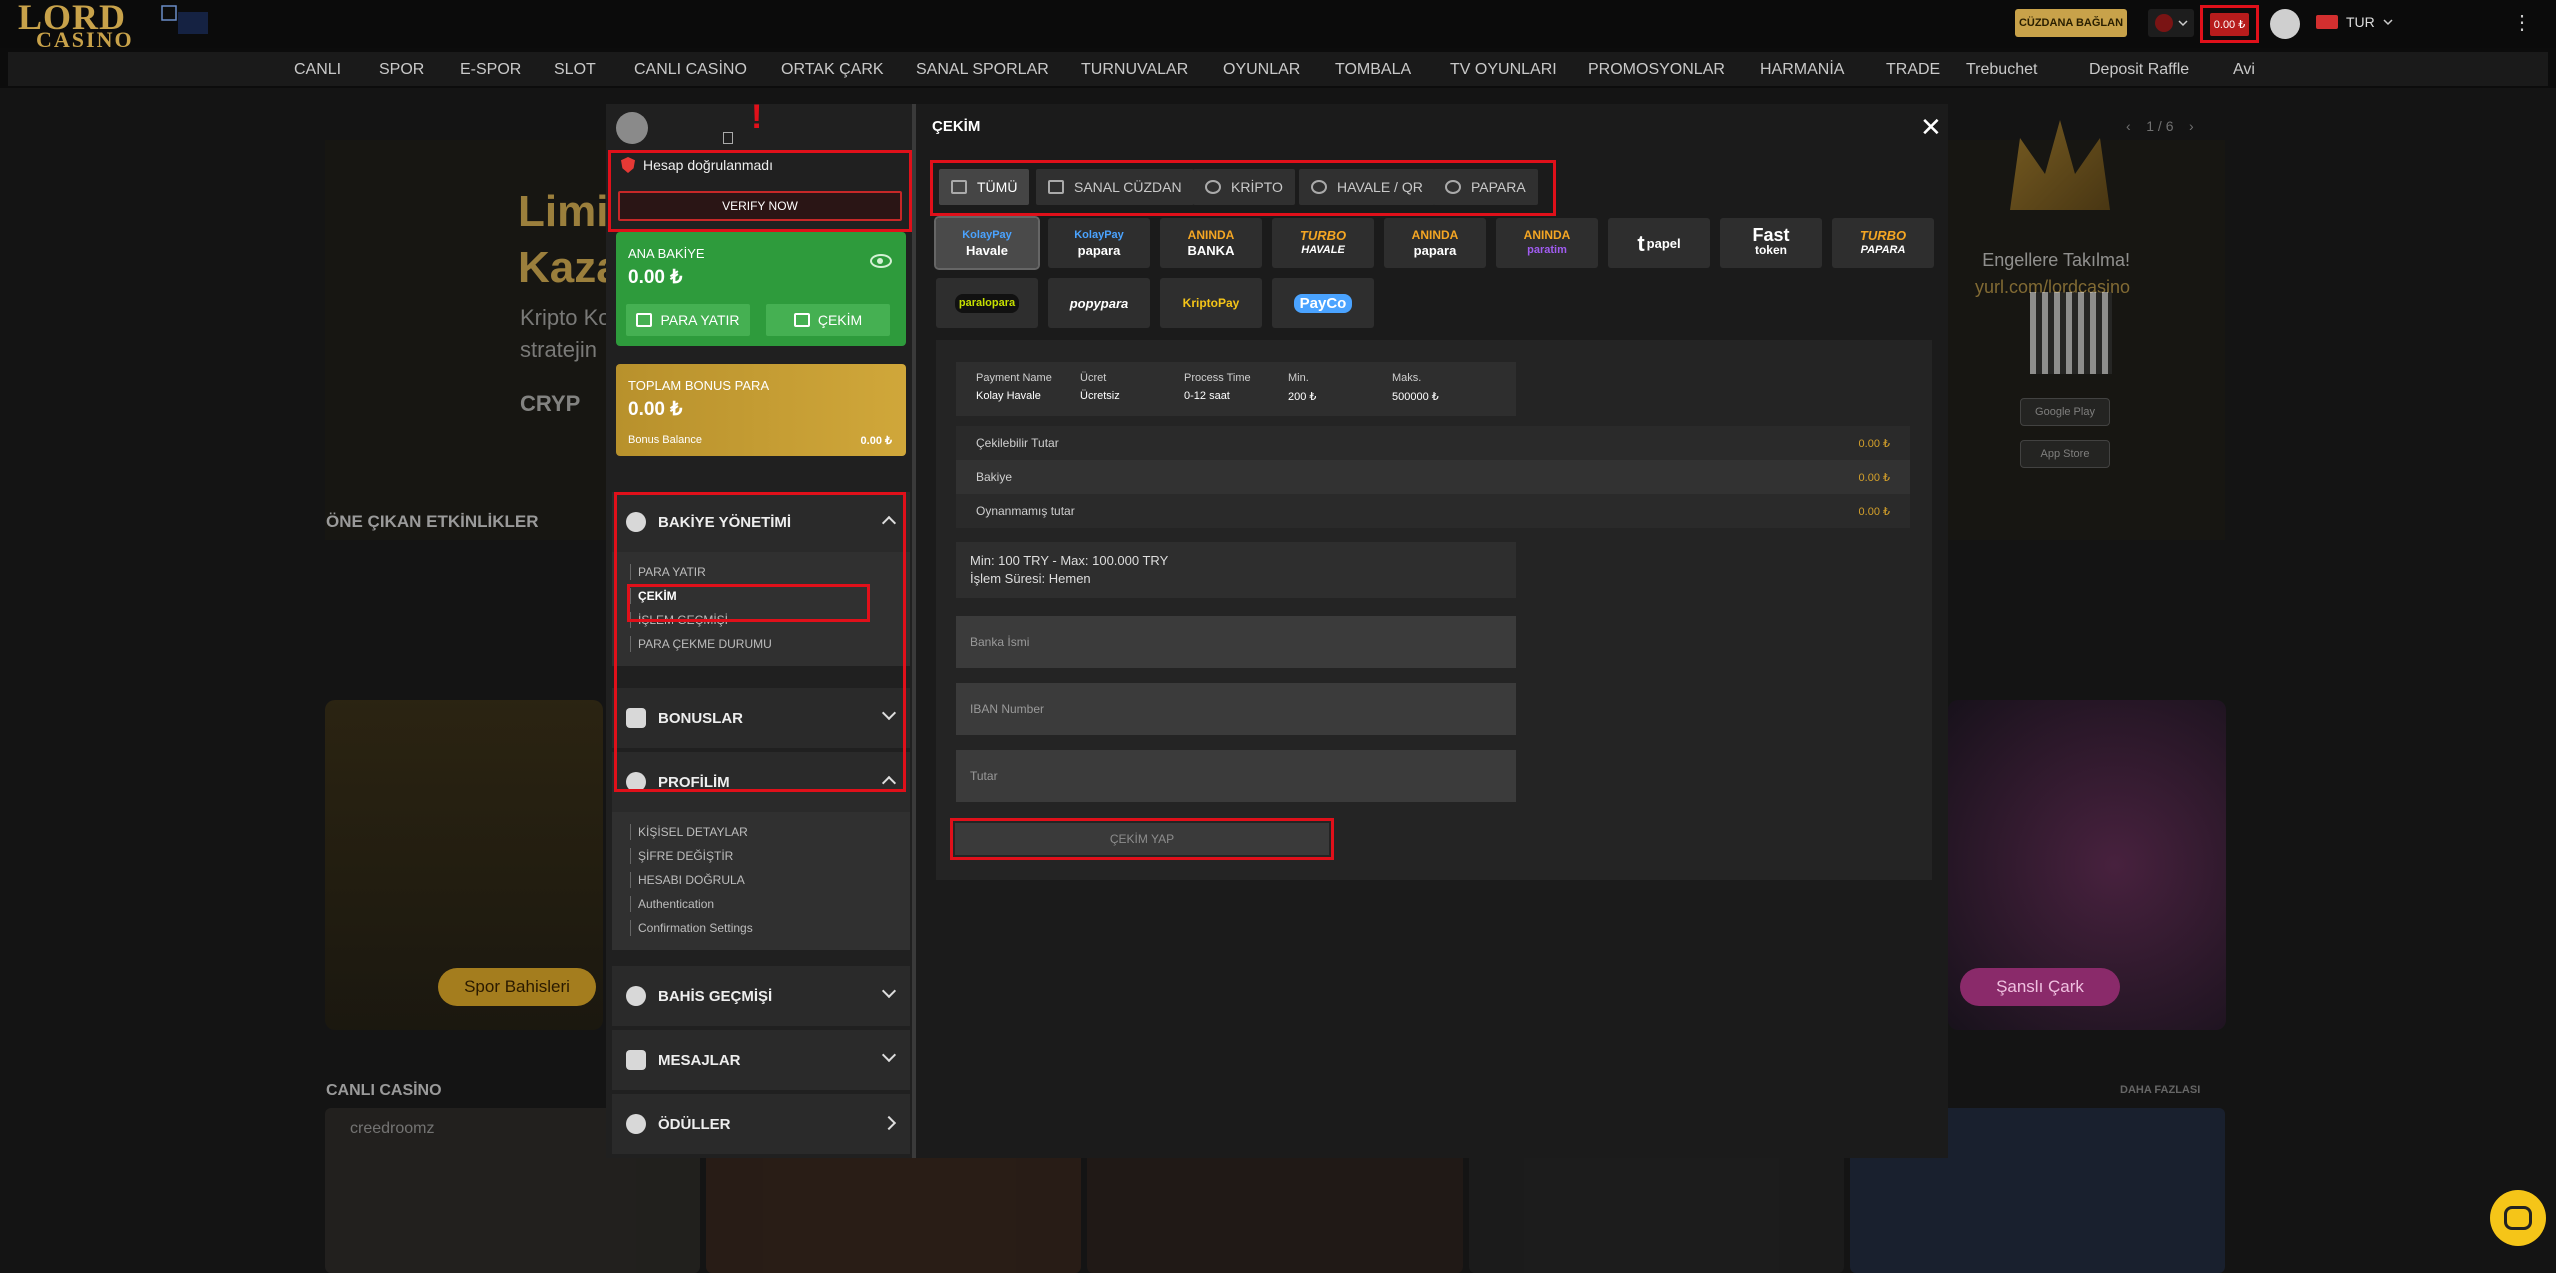  What do you see at coordinates (761, 596) in the screenshot?
I see `menu-withdraw: ÇEKİM` at bounding box center [761, 596].